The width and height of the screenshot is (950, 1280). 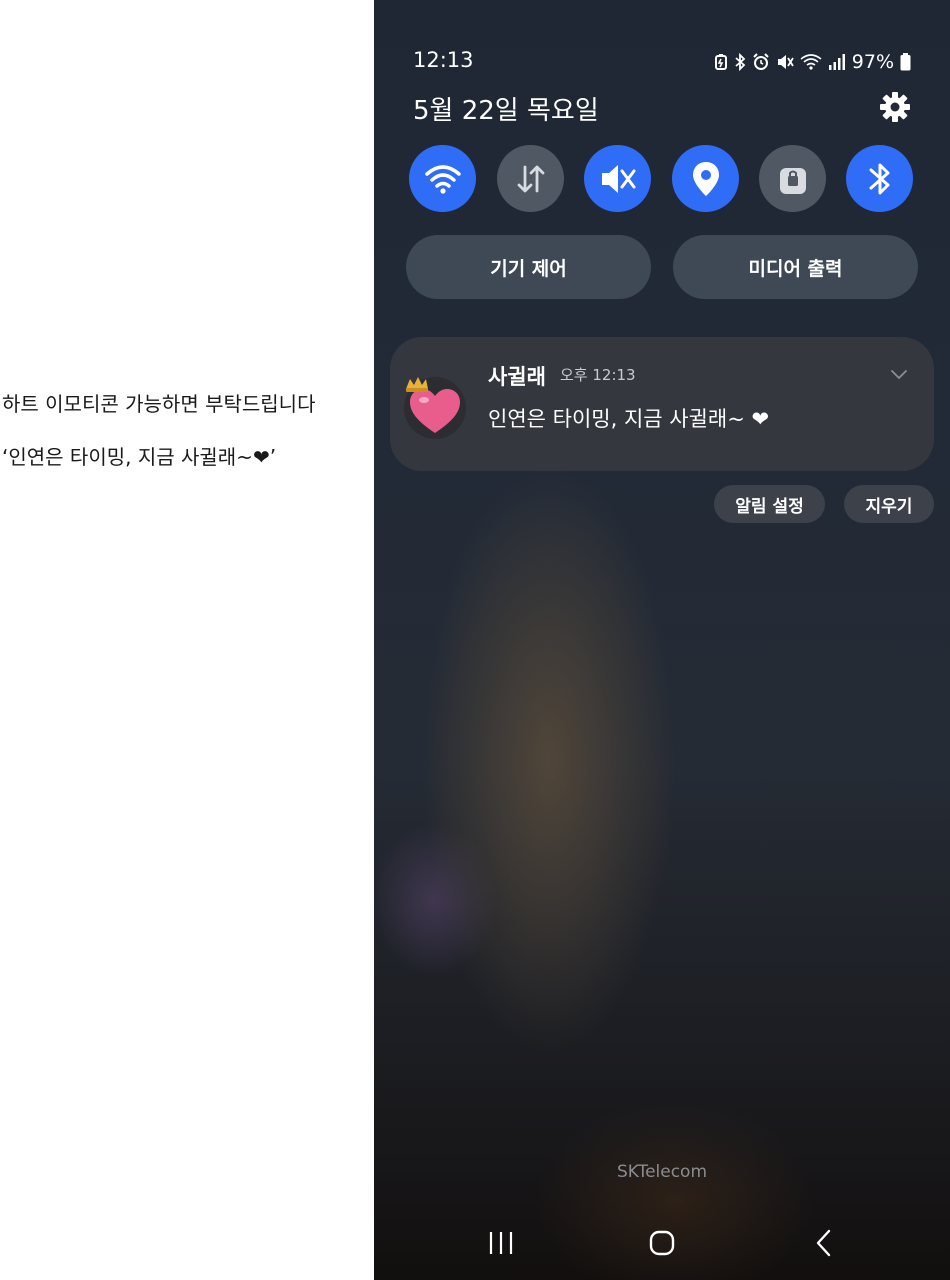 I want to click on qs-secure-folder-toggle, so click(x=792, y=178).